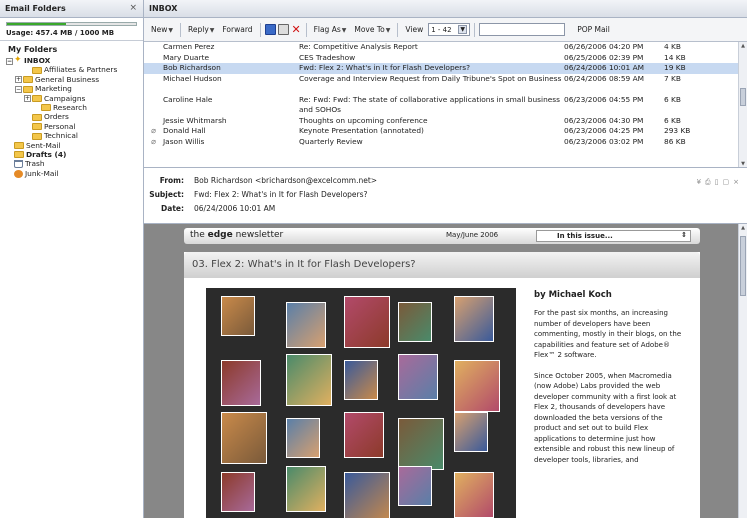  What do you see at coordinates (675, 57) in the screenshot?
I see `message-size: 14 KB` at bounding box center [675, 57].